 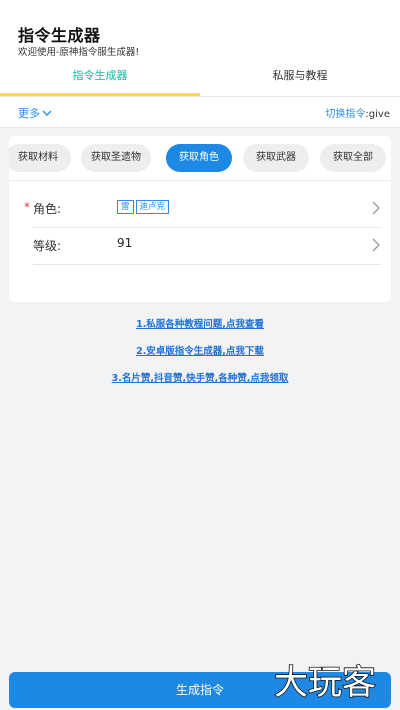 I want to click on current-command: :give, so click(x=377, y=114).